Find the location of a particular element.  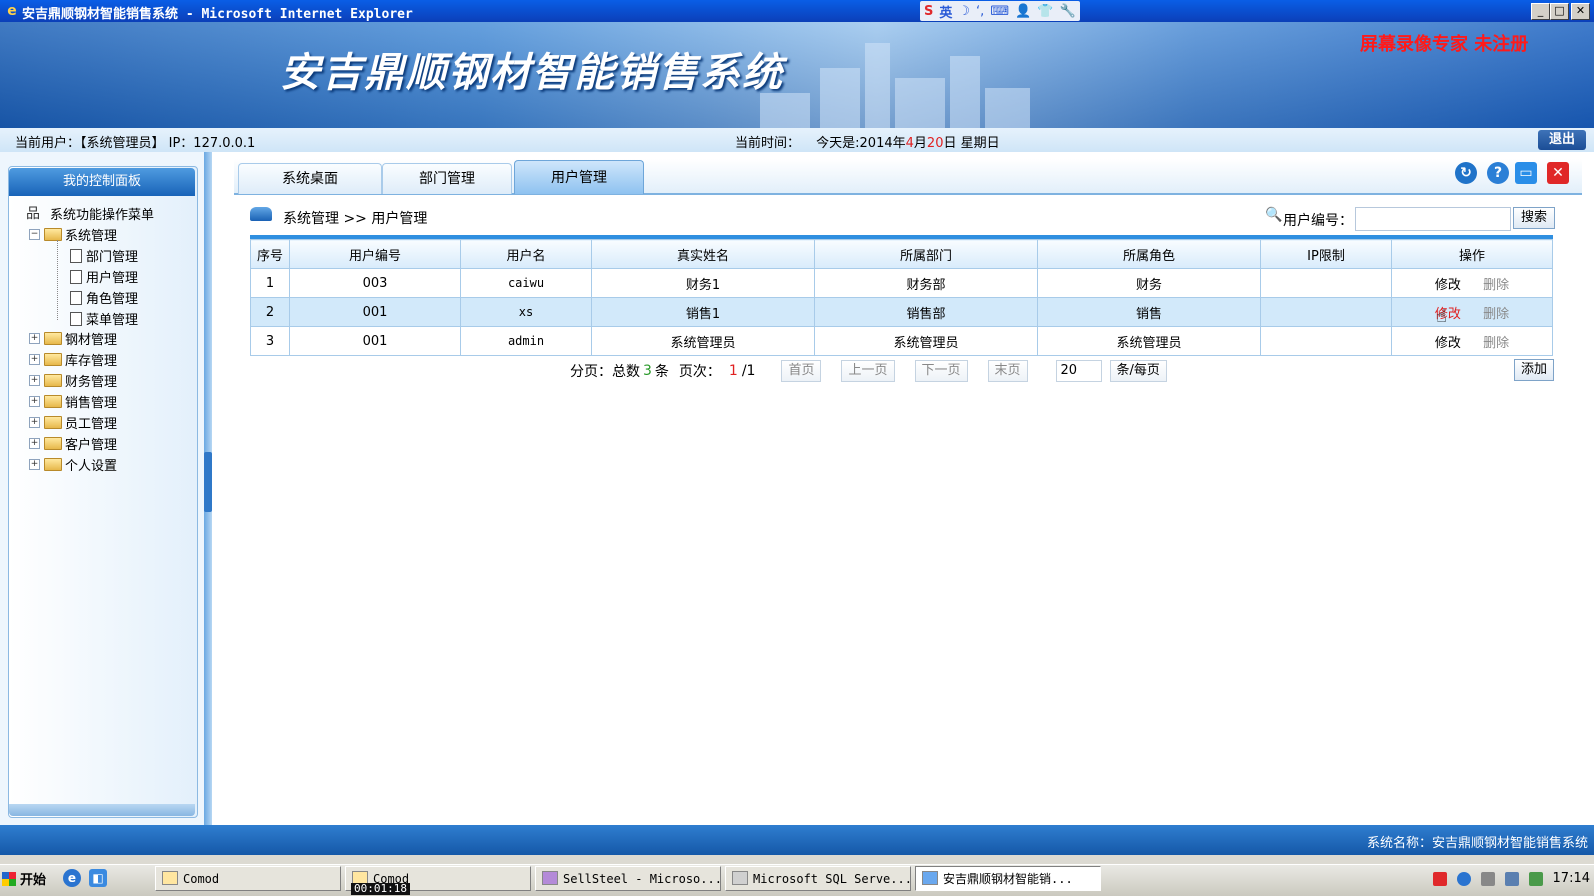

close-tab-icon: ✕ is located at coordinates (1558, 173).